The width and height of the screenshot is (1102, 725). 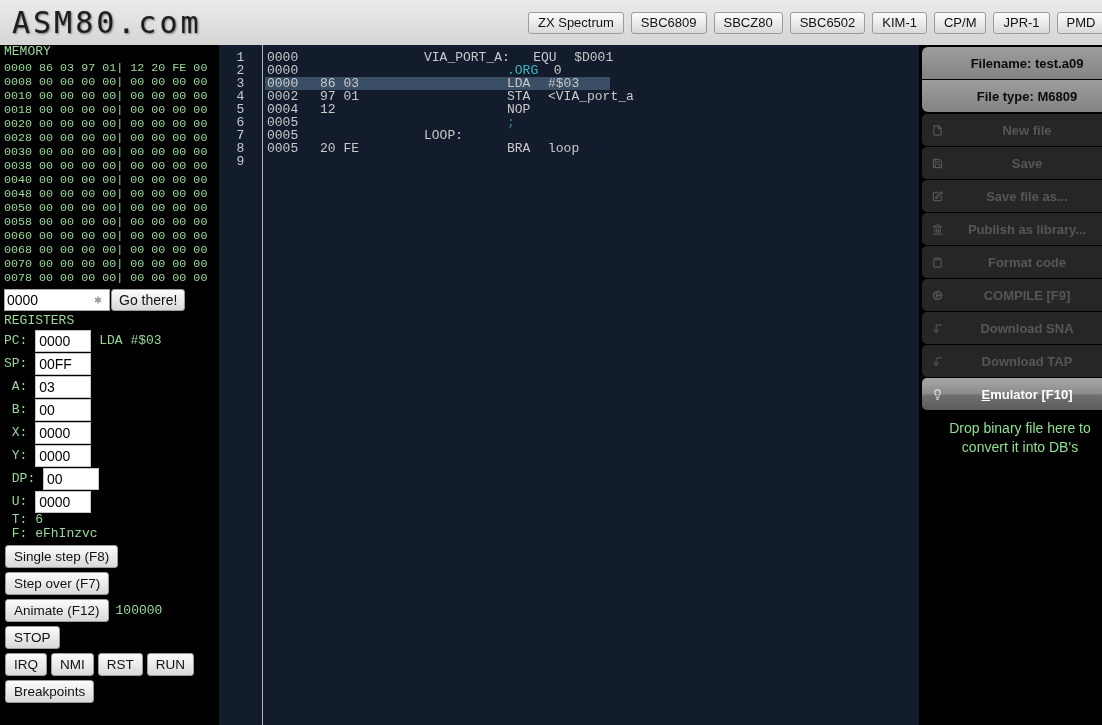 What do you see at coordinates (591, 96) in the screenshot?
I see `operand: <VIA_port_a` at bounding box center [591, 96].